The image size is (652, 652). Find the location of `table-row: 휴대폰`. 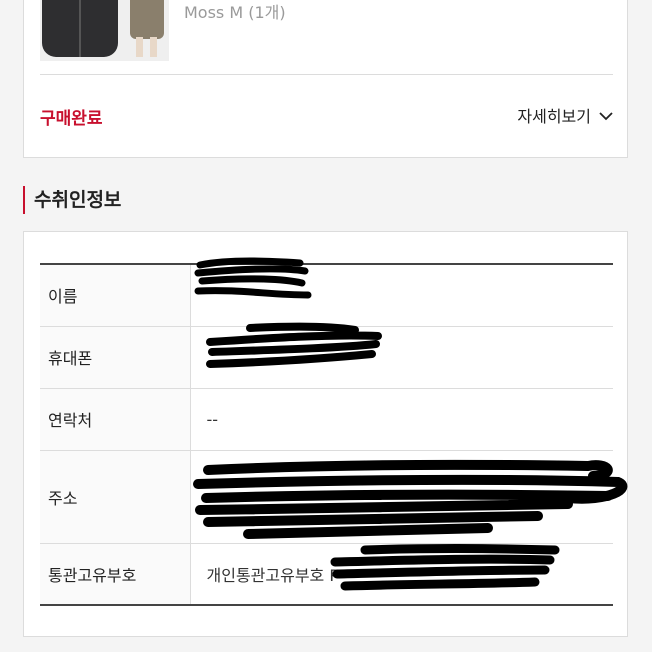

table-row: 휴대폰 is located at coordinates (326, 357).